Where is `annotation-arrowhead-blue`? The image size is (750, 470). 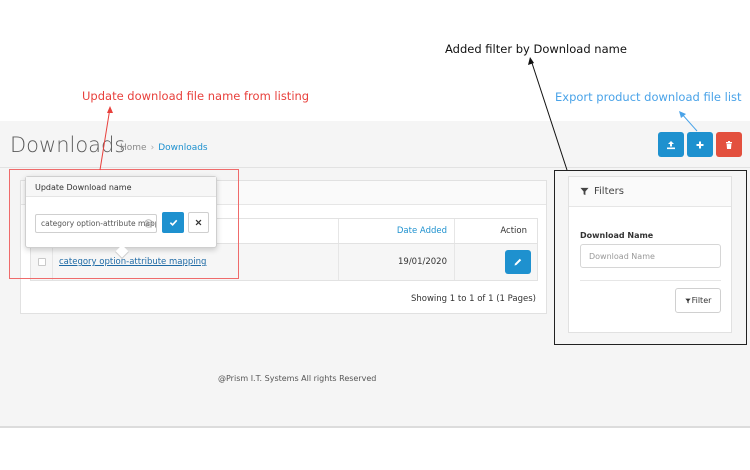 annotation-arrowhead-blue is located at coordinates (682, 114).